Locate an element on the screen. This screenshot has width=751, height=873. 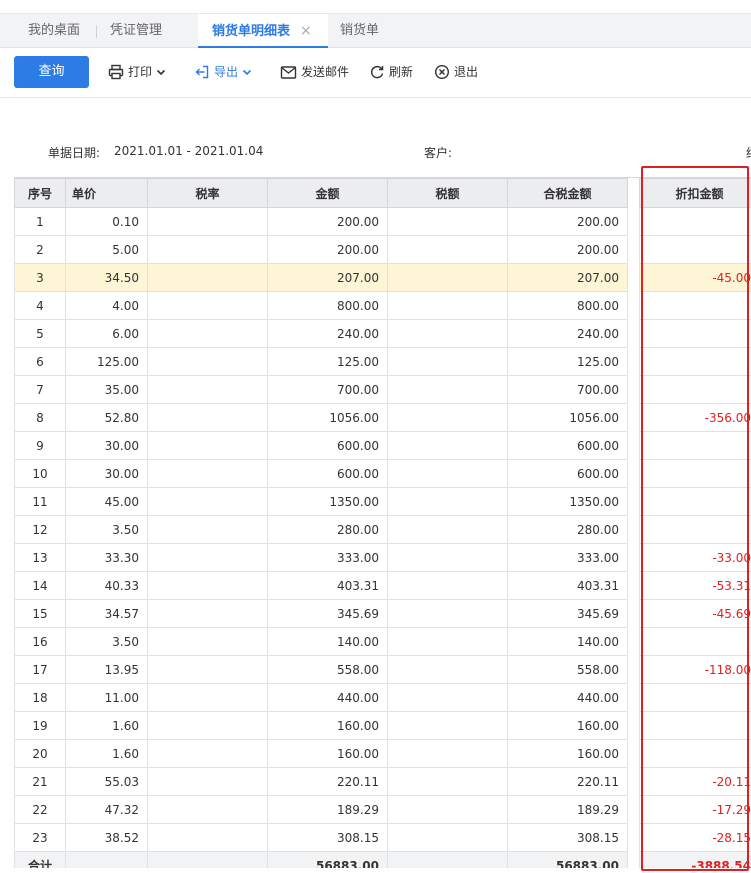
date-range-value: 2021.01.01 - 2021.01.04 is located at coordinates (188, 151).